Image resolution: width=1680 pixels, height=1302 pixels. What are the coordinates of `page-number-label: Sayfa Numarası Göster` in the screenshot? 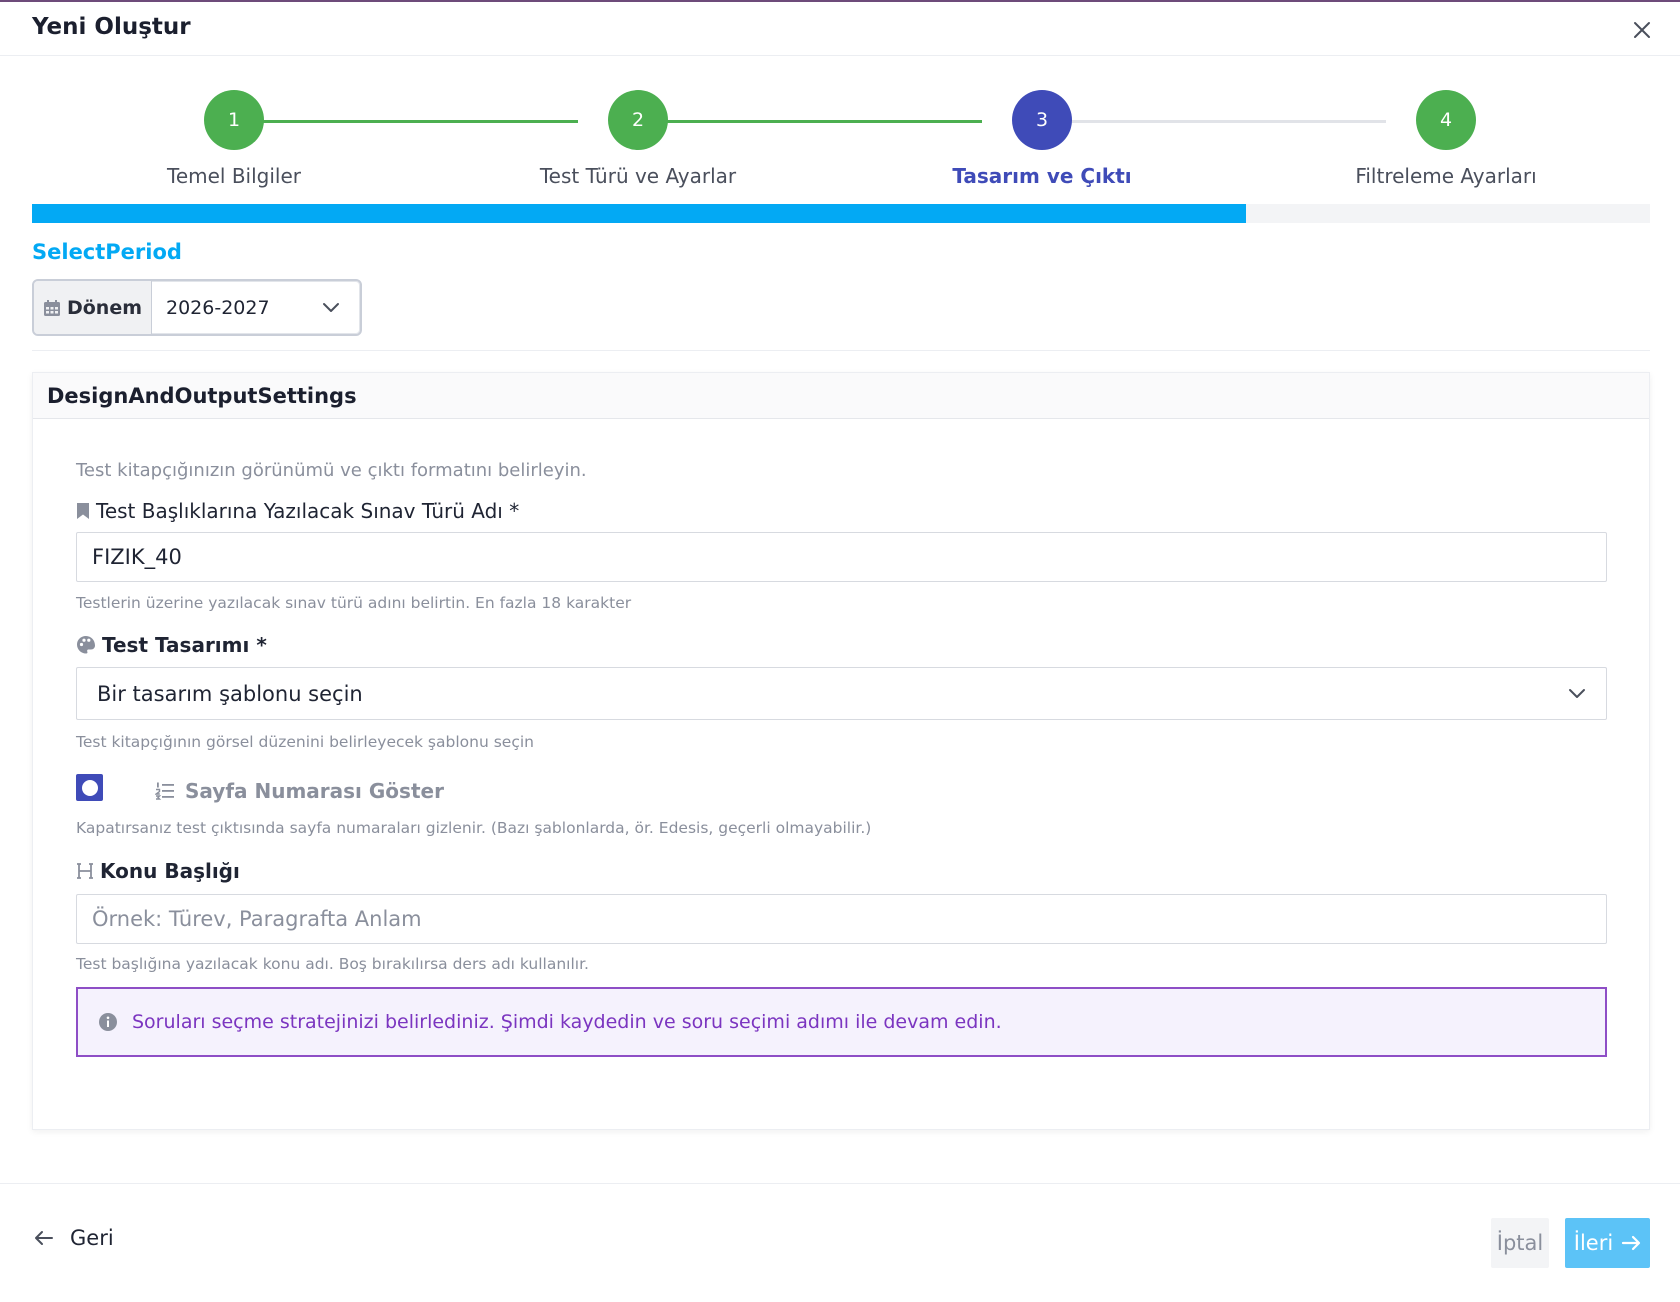 It's located at (299, 791).